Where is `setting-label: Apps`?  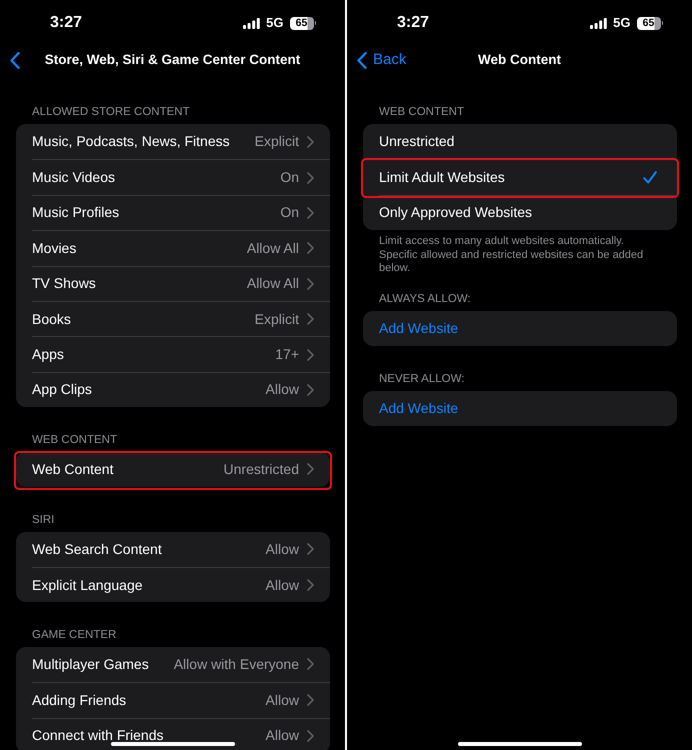
setting-label: Apps is located at coordinates (48, 355).